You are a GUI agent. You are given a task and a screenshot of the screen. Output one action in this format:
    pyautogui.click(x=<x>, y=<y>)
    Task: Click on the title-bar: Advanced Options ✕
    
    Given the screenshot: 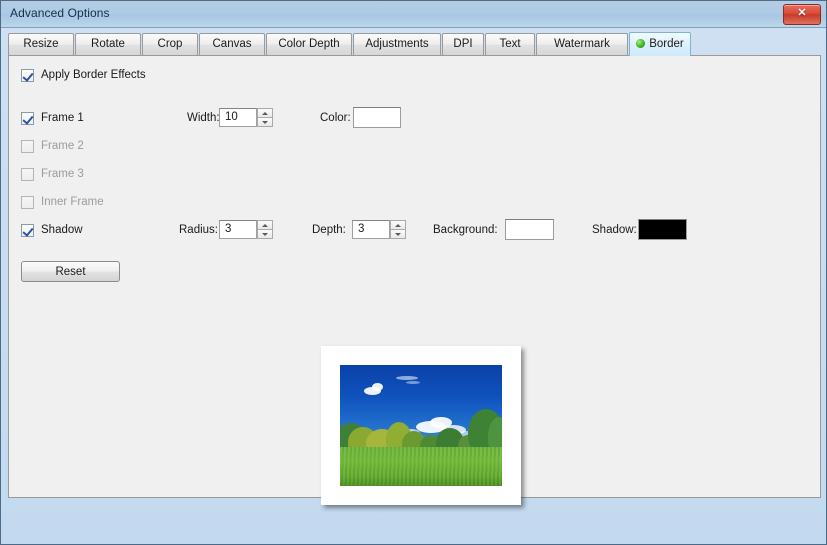 What is the action you would take?
    pyautogui.click(x=413, y=14)
    